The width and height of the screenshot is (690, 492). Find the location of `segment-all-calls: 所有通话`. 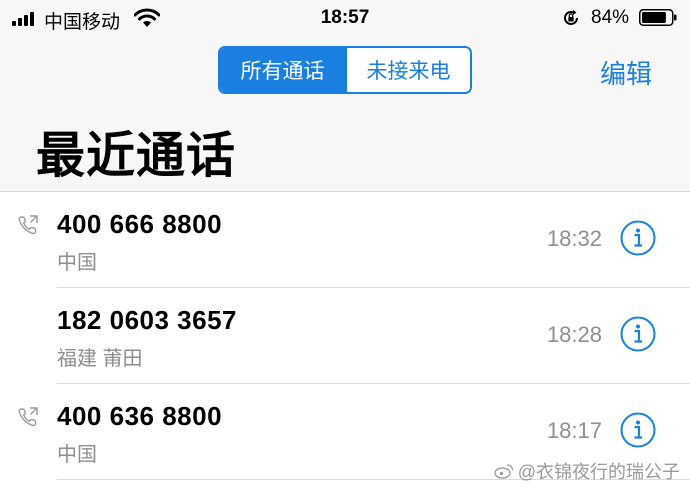

segment-all-calls: 所有通话 is located at coordinates (282, 70).